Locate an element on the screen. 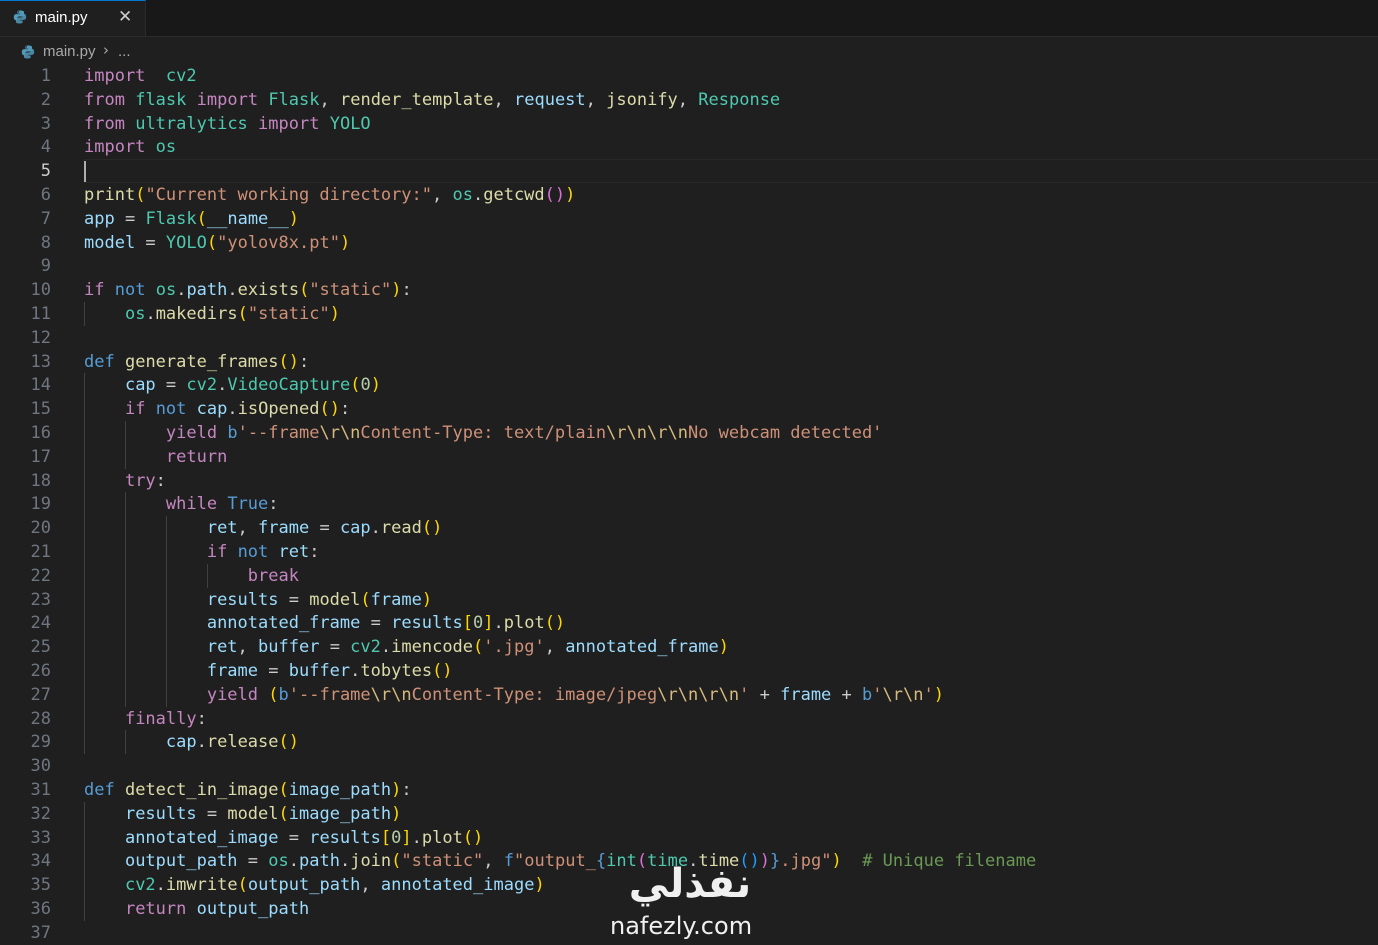  line-number: 2 is located at coordinates (45, 99).